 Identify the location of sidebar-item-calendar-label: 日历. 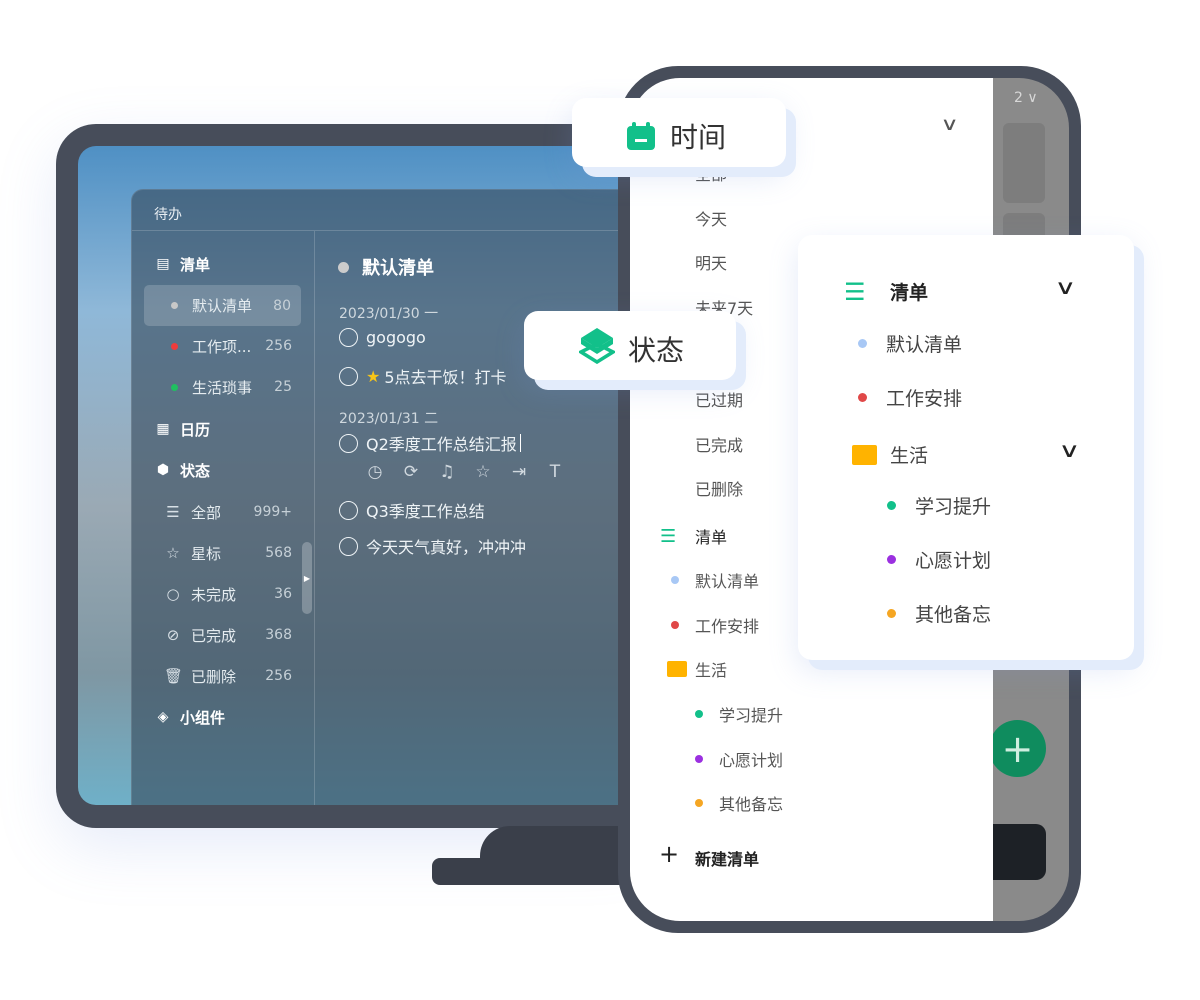
(195, 429).